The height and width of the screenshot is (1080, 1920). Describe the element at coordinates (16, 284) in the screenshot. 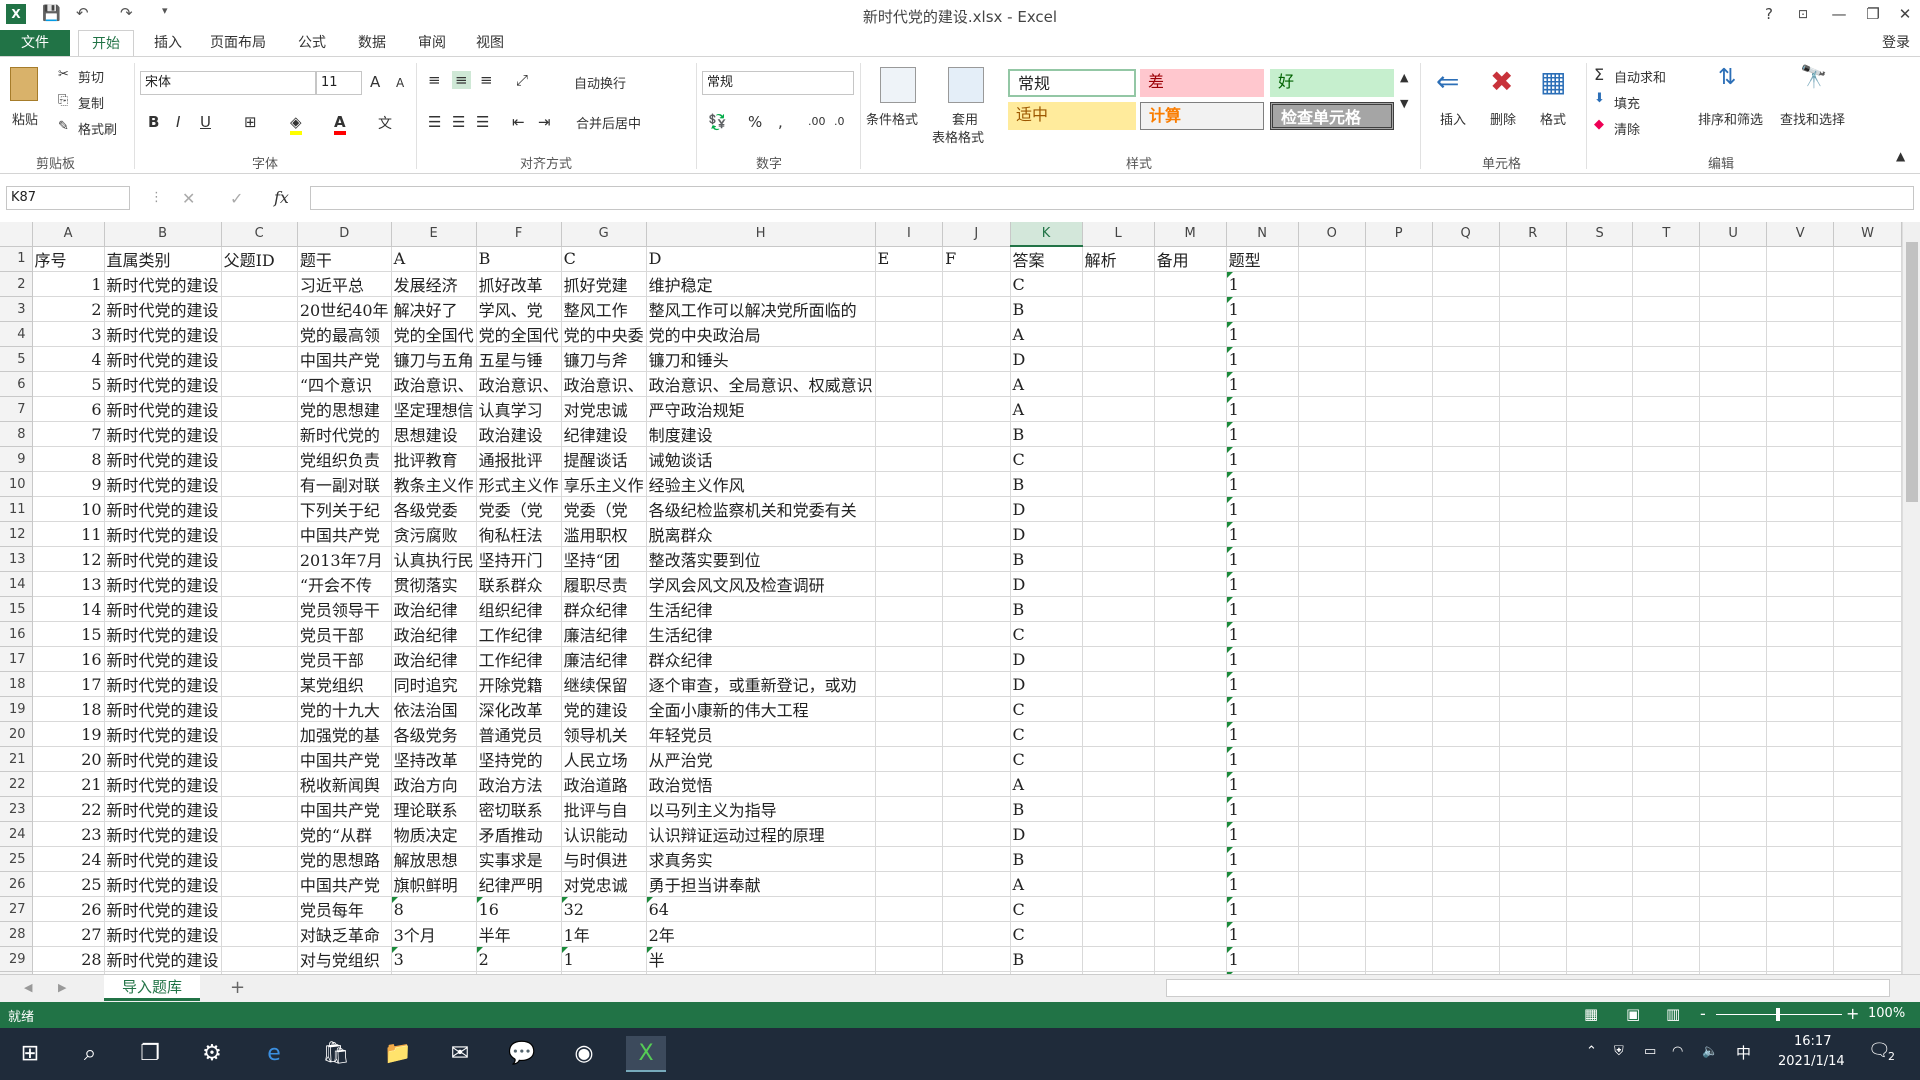

I see `row-header: 2` at that location.